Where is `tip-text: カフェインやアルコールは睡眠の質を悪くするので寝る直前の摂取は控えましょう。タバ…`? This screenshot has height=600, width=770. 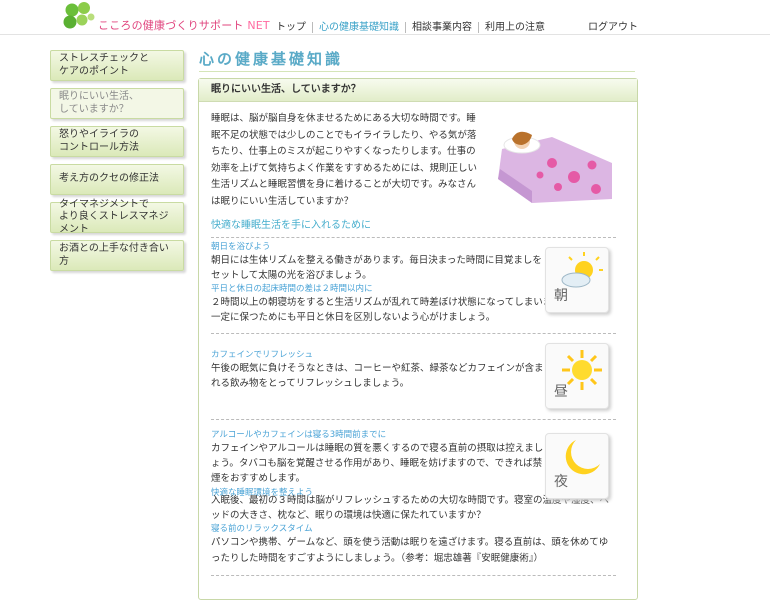 tip-text: カフェインやアルコールは睡眠の質を悪くするので寝る直前の摂取は控えましょう。タバ… is located at coordinates (377, 464).